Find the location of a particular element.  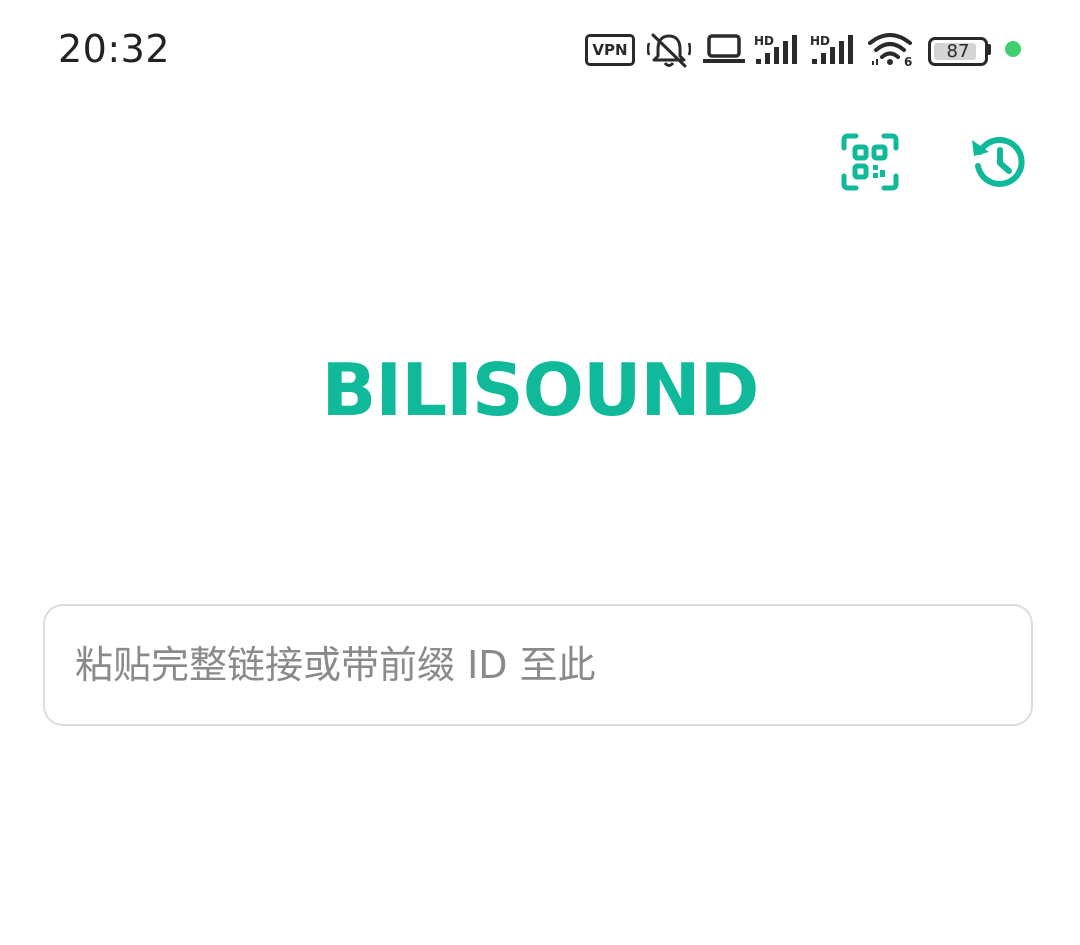

muted-bell-icon is located at coordinates (669, 50).